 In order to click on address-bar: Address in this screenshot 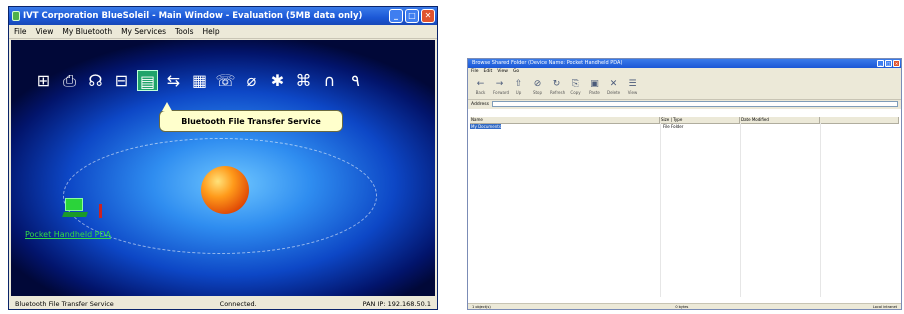, I will do `click(684, 104)`.